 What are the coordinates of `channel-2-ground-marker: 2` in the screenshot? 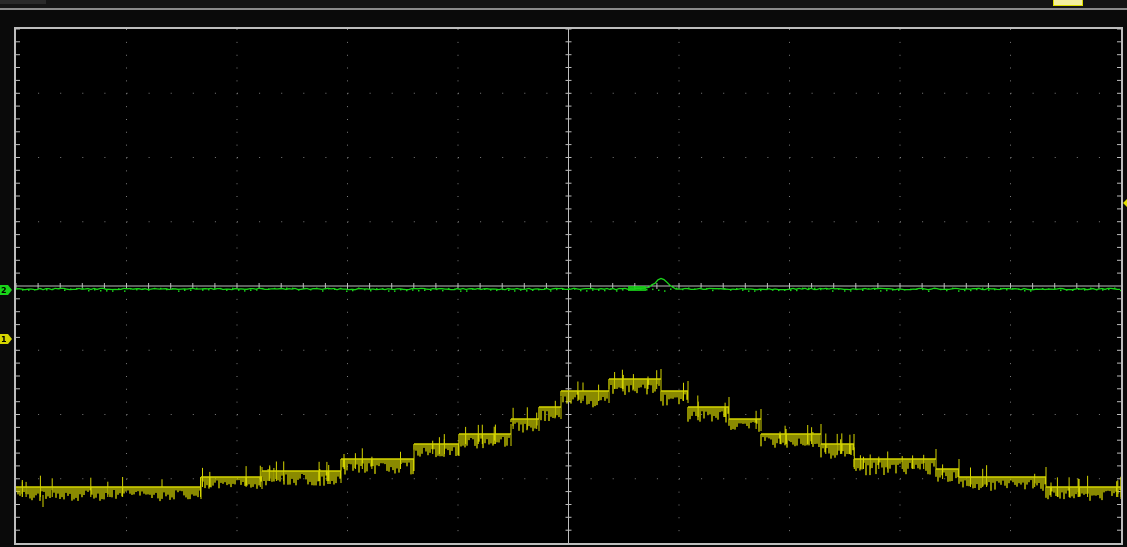 It's located at (6, 290).